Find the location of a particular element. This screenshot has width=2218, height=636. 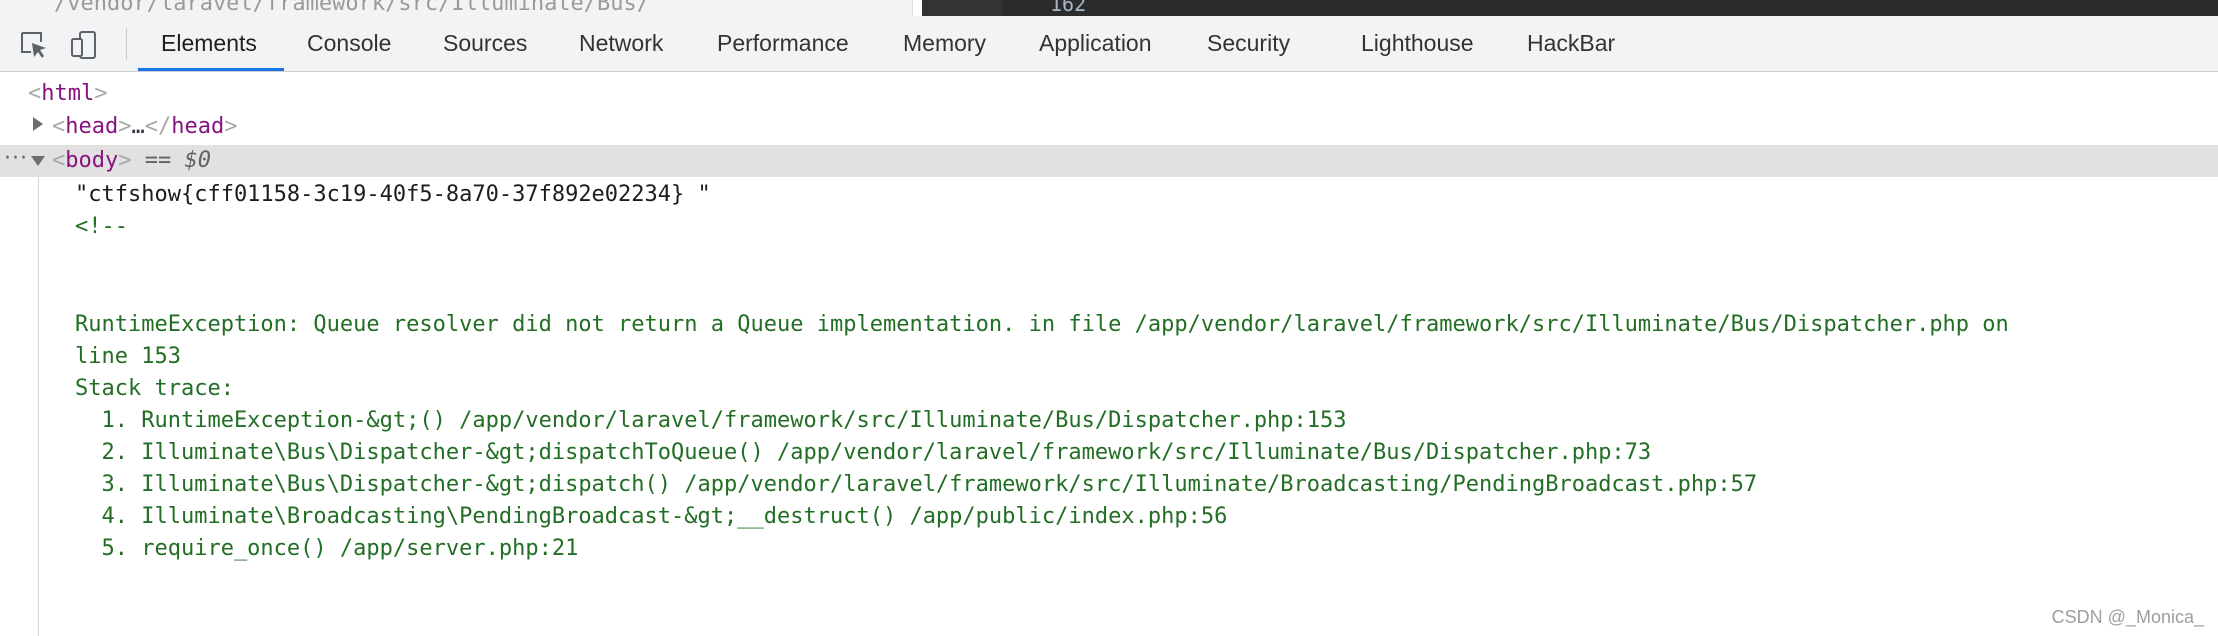

comment-open: <!-- is located at coordinates (101, 227).